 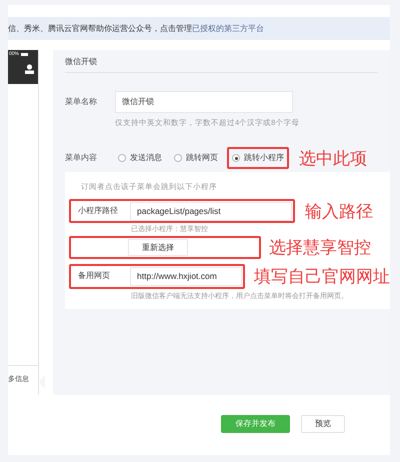 I want to click on field-label: 菜单名称, so click(x=81, y=102).